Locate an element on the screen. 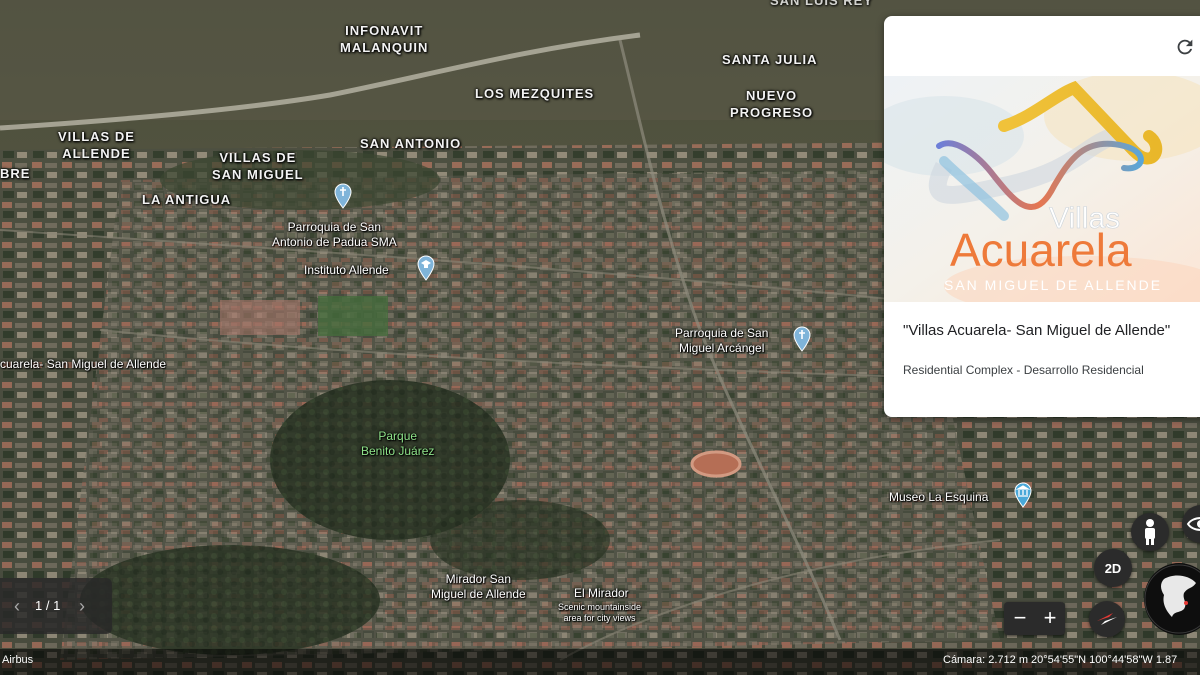 The image size is (1200, 675). refresh-icon is located at coordinates (1185, 47).